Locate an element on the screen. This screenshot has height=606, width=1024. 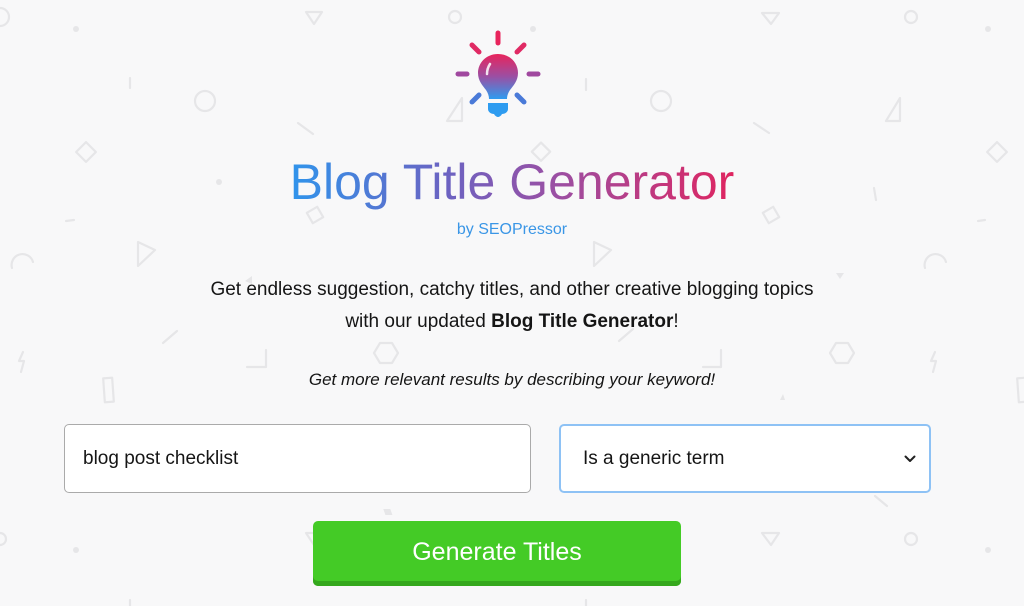
keyword-type-select: Is a generic term is located at coordinates (745, 458).